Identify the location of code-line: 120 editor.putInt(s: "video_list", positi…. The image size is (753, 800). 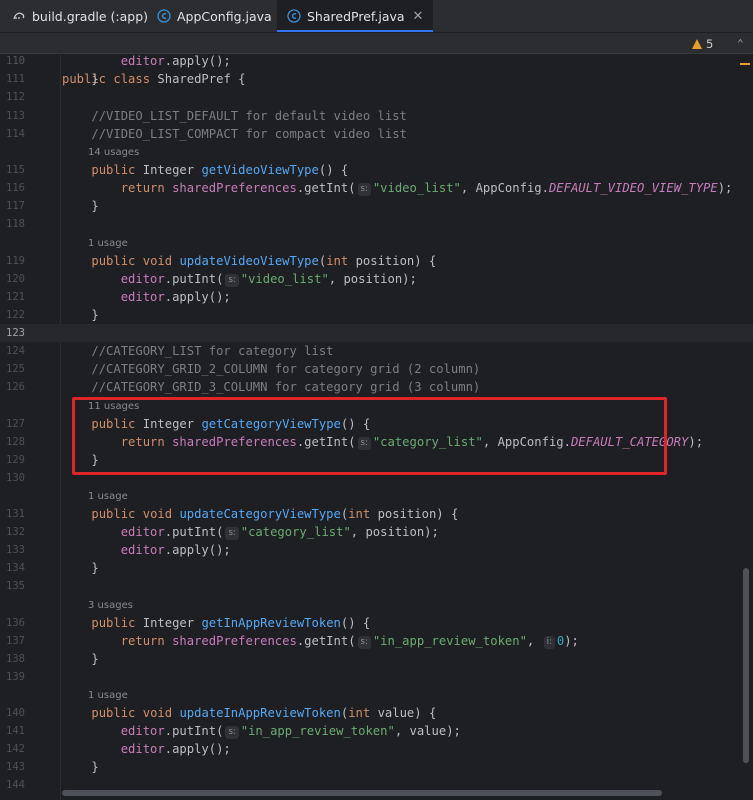
(211, 279).